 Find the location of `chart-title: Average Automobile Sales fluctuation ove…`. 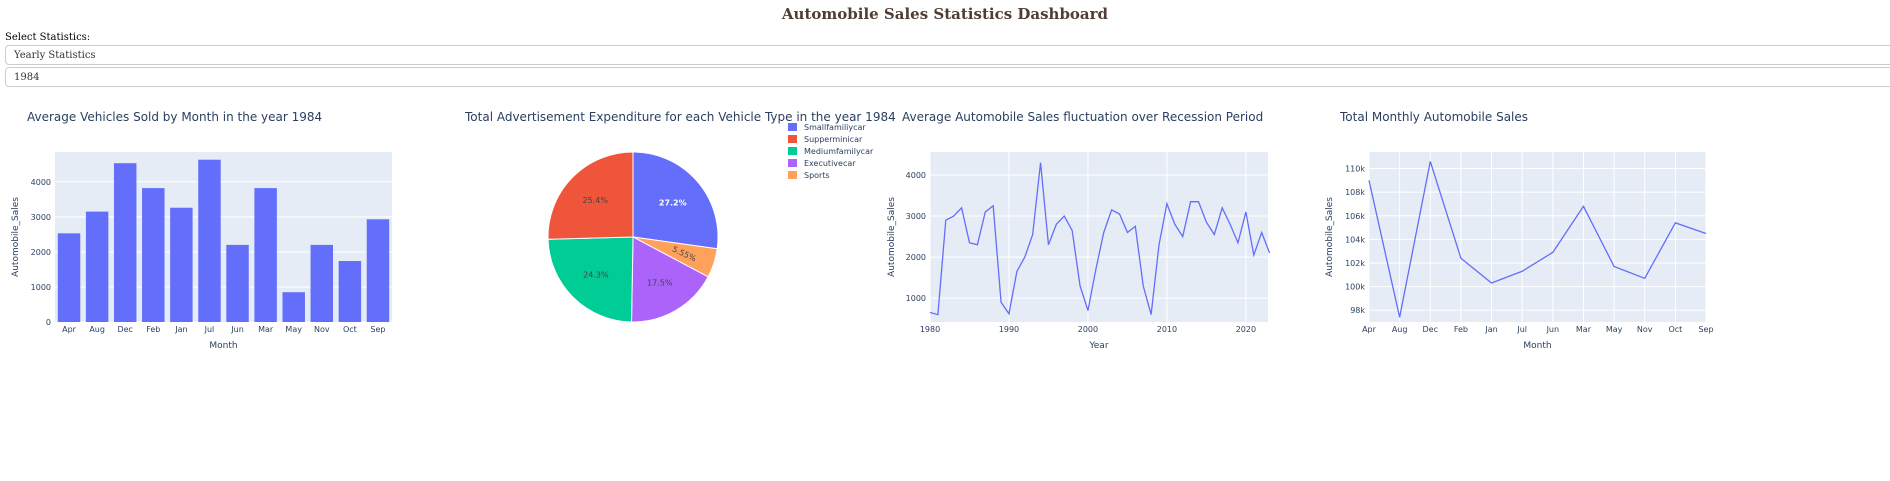

chart-title: Average Automobile Sales fluctuation ove… is located at coordinates (1083, 117).